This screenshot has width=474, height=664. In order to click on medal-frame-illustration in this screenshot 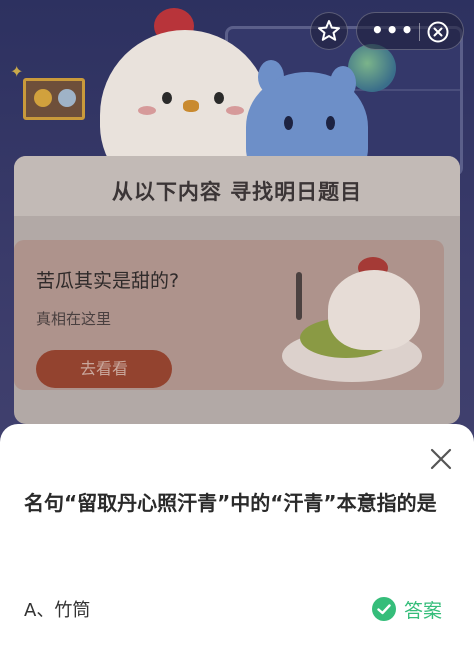, I will do `click(54, 99)`.